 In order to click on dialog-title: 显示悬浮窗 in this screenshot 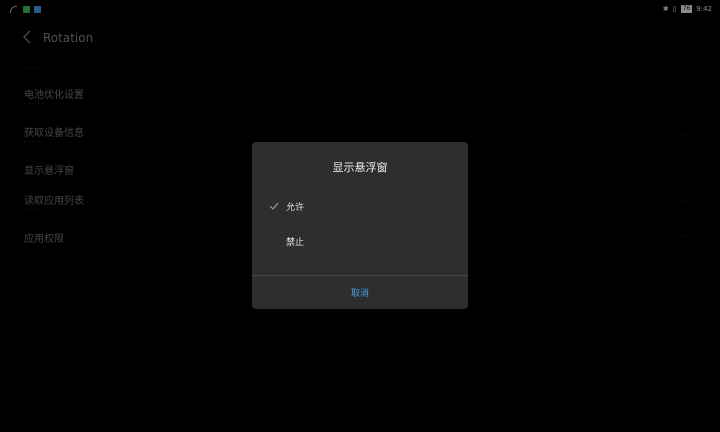, I will do `click(360, 167)`.